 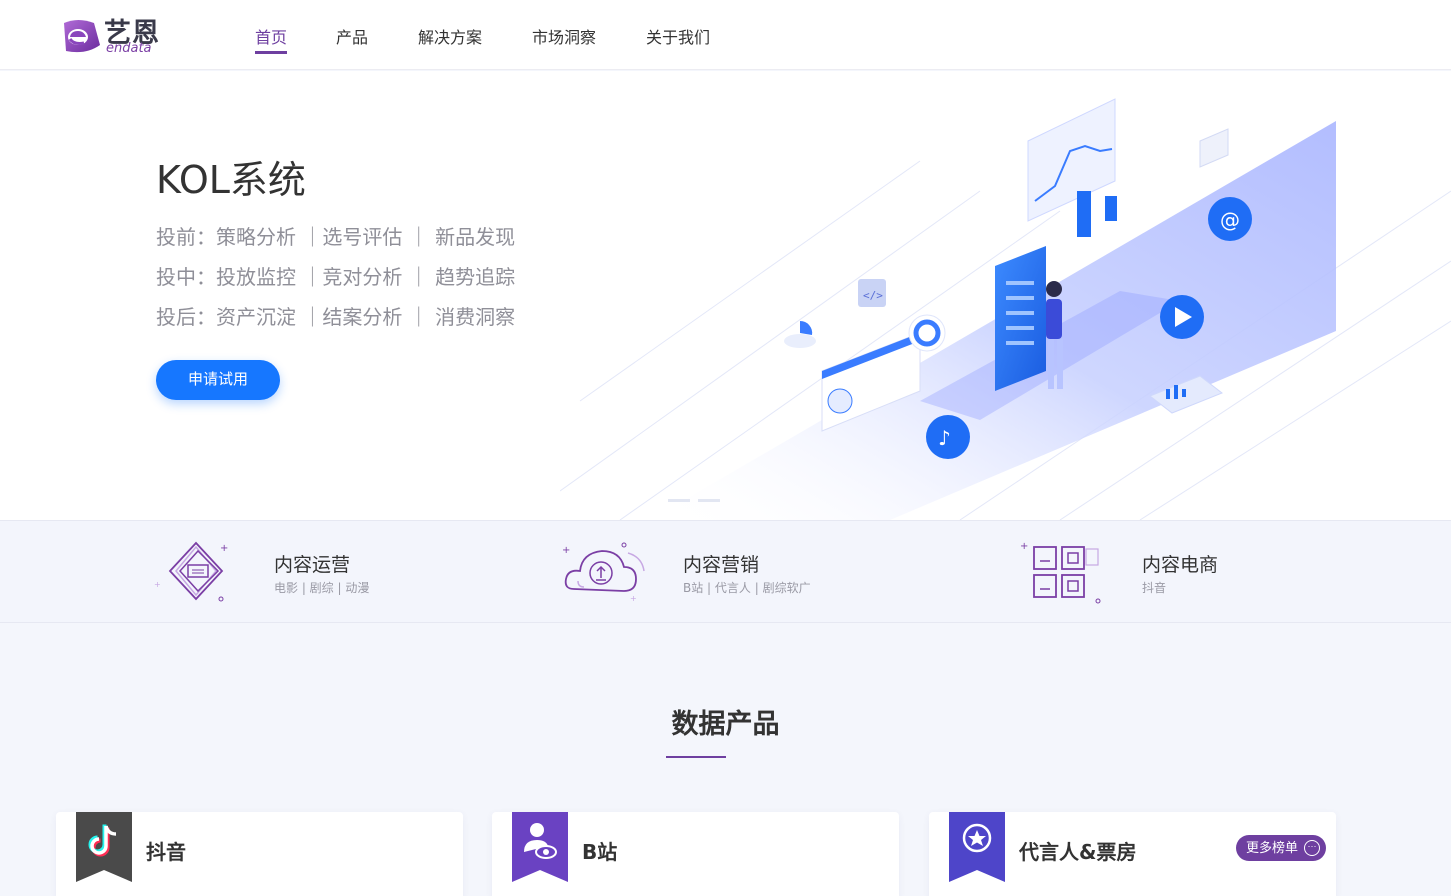 What do you see at coordinates (977, 847) in the screenshot?
I see `star-badge-icon` at bounding box center [977, 847].